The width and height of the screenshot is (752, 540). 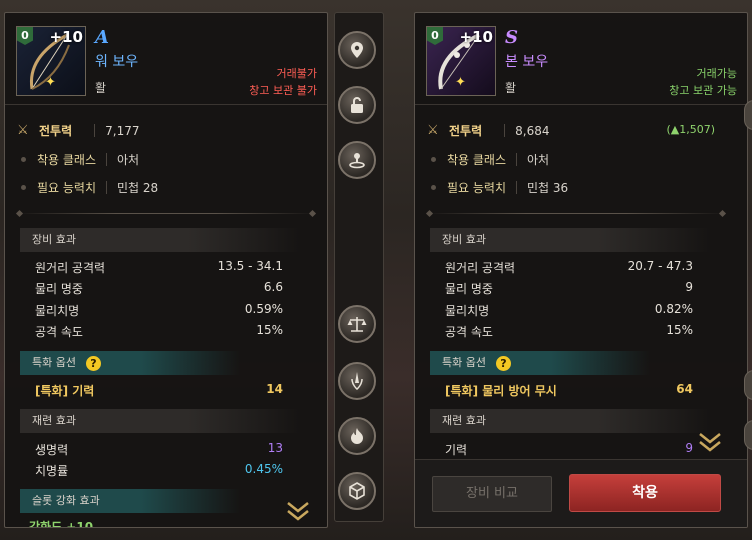 What do you see at coordinates (501, 391) in the screenshot?
I see `special-option-label: [특화] 물리 방어 무시` at bounding box center [501, 391].